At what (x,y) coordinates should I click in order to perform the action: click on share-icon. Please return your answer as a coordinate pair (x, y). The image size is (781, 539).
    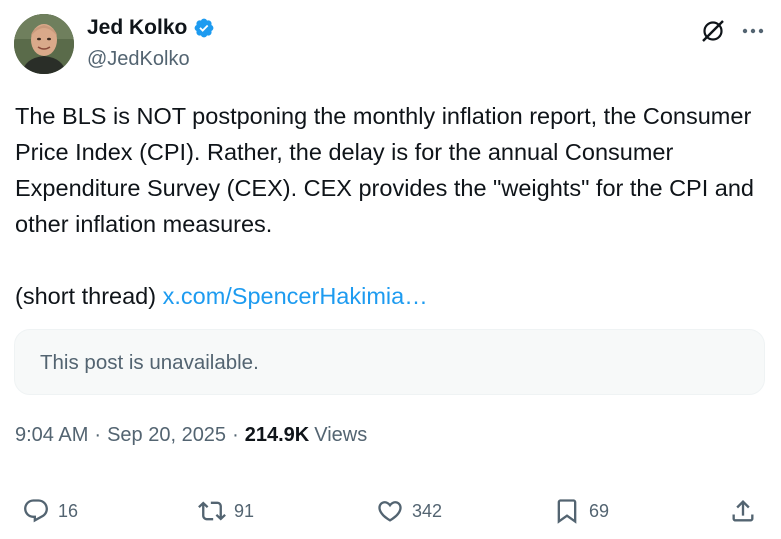
    Looking at the image, I should click on (743, 511).